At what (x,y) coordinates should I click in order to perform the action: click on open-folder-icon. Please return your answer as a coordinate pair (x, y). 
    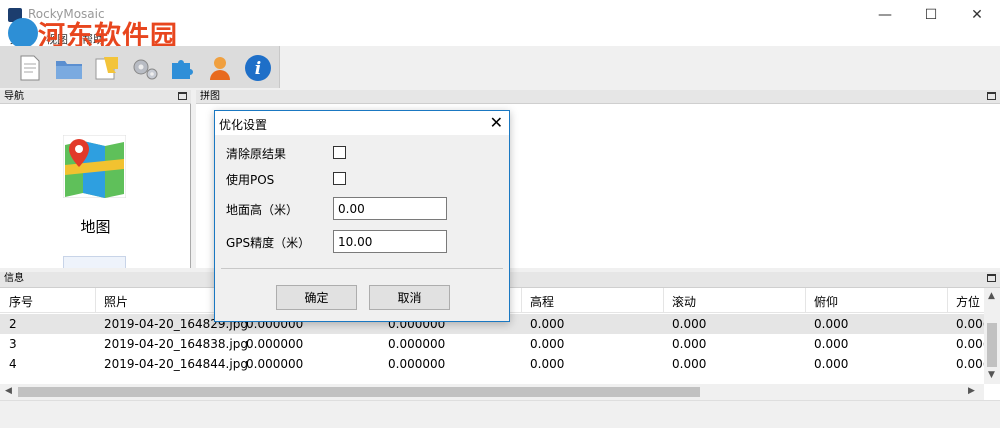
    Looking at the image, I should click on (69, 68).